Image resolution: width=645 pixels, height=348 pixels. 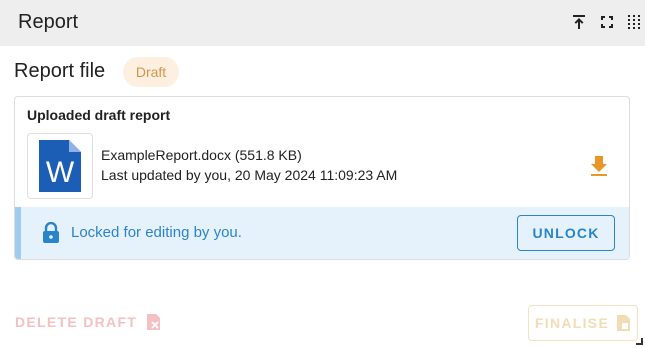 I want to click on delete-draft-label: DELETE DRAFT, so click(x=76, y=322).